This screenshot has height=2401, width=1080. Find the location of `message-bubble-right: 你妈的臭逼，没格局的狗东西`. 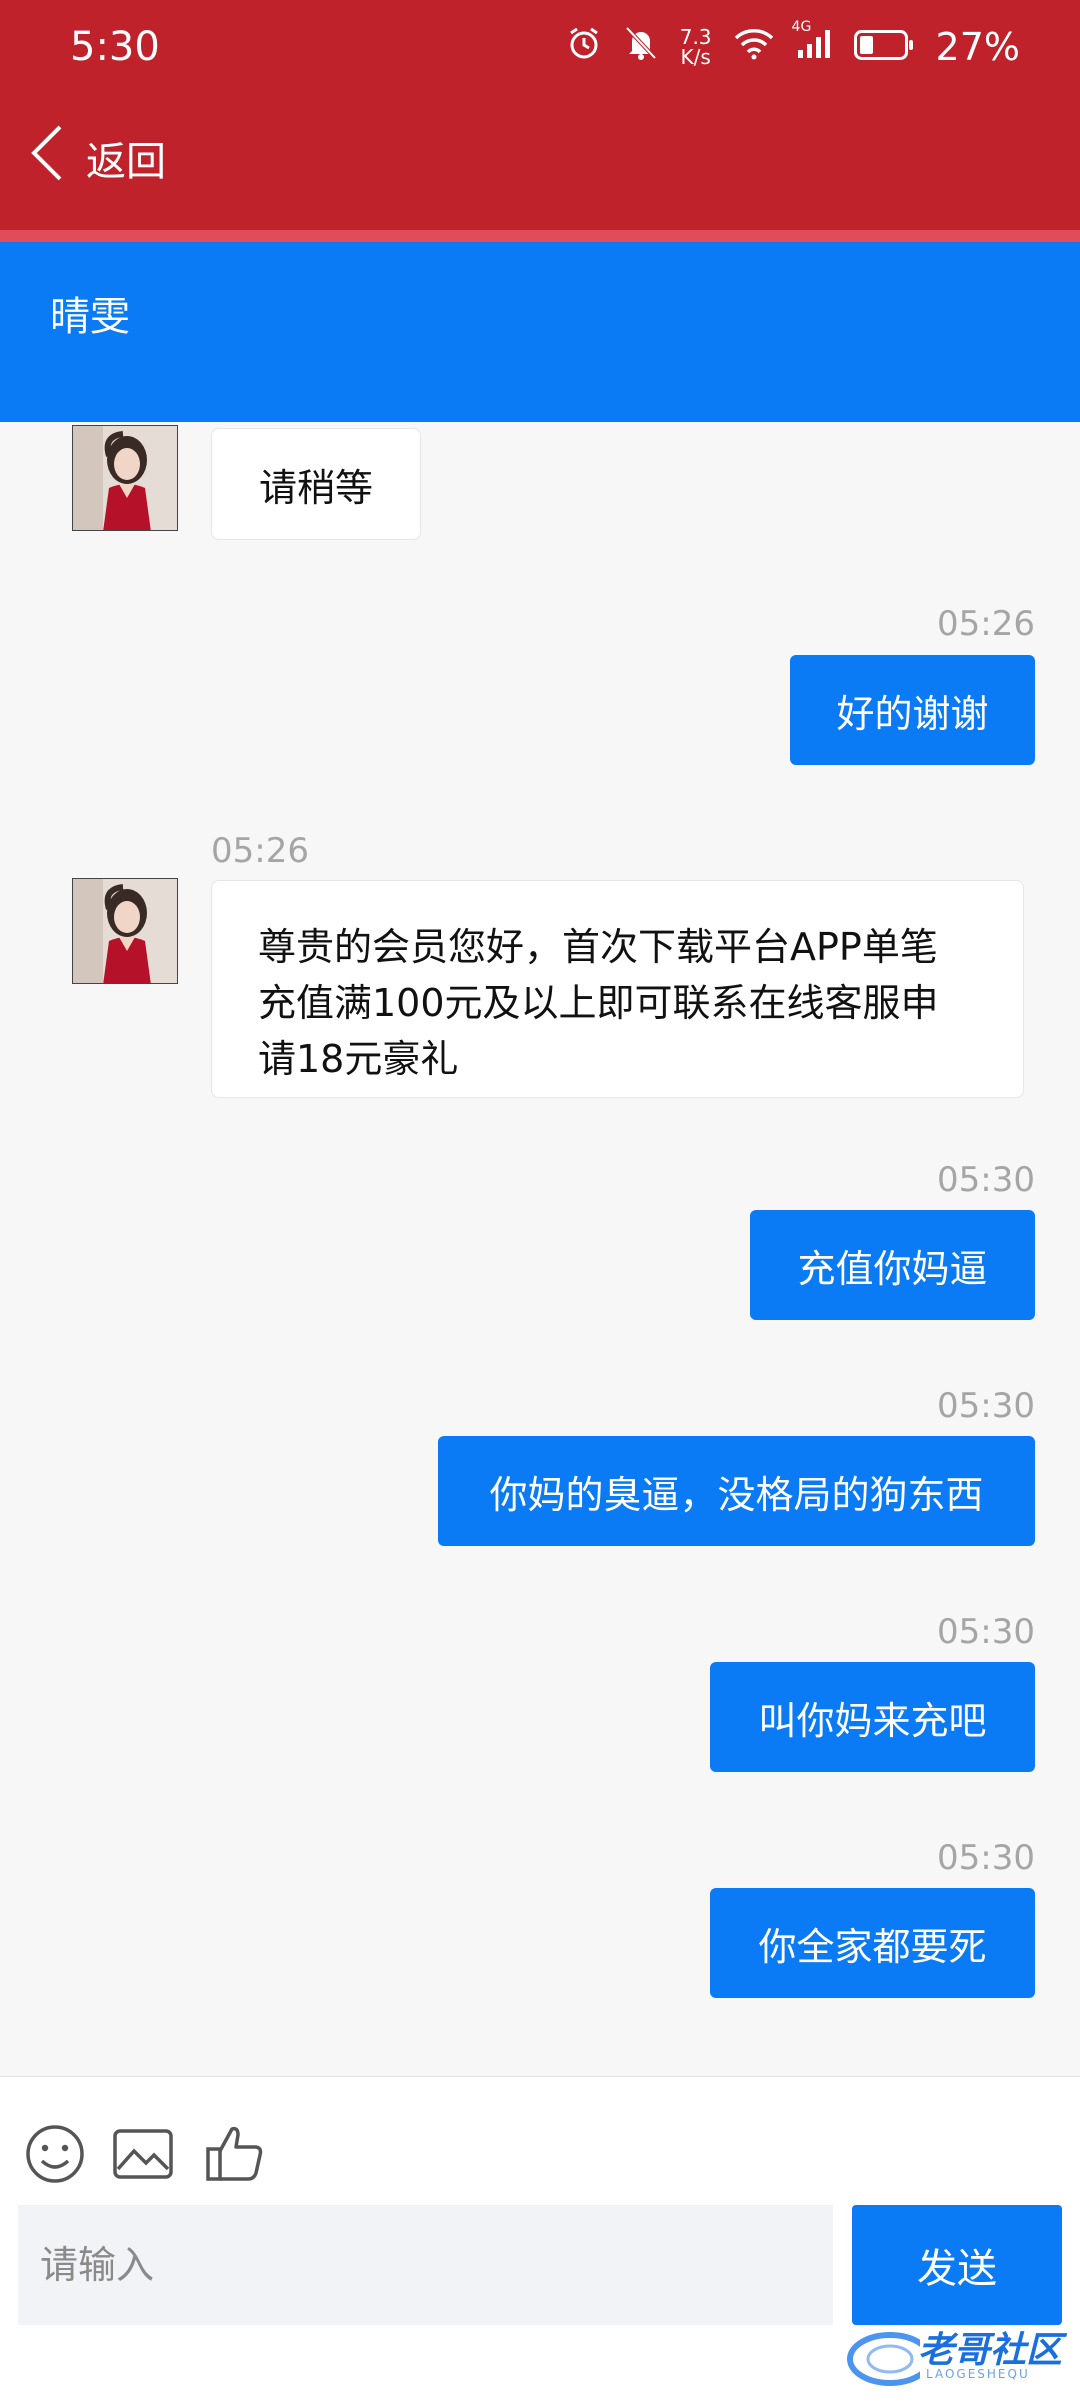

message-bubble-right: 你妈的臭逼，没格局的狗东西 is located at coordinates (736, 1491).